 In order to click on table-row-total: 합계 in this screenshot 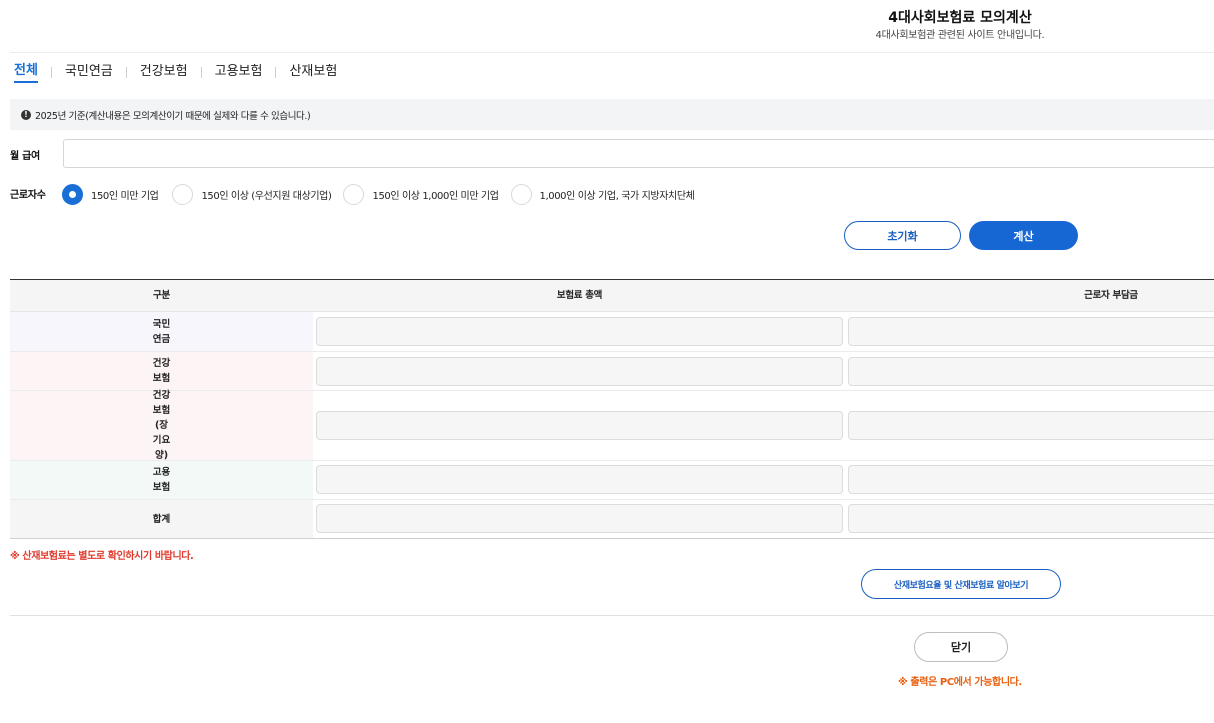, I will do `click(612, 519)`.